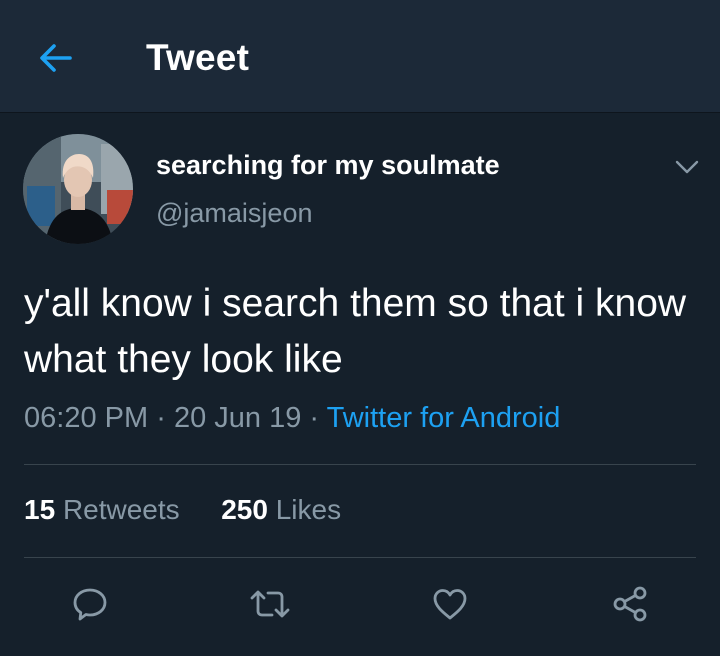  I want to click on share-icon, so click(630, 604).